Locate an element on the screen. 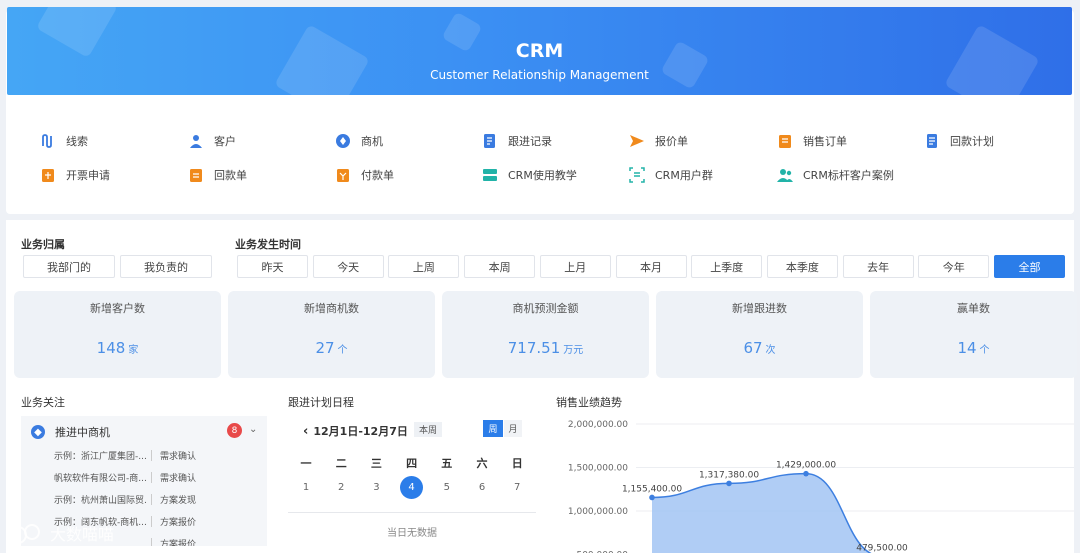 This screenshot has width=1080, height=553. stat-card: 商机预测金额 717.51 万元 is located at coordinates (545, 334).